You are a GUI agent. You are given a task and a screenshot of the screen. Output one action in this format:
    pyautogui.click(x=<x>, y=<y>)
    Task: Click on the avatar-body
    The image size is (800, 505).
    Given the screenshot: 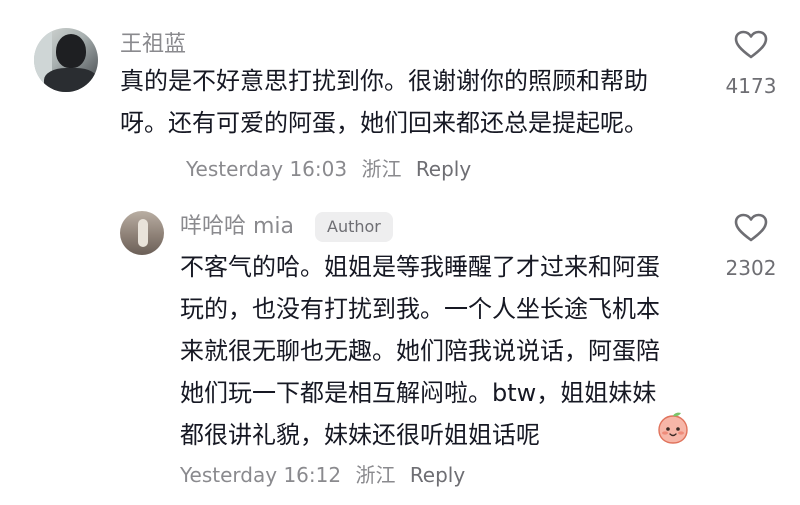 What is the action you would take?
    pyautogui.click(x=71, y=80)
    